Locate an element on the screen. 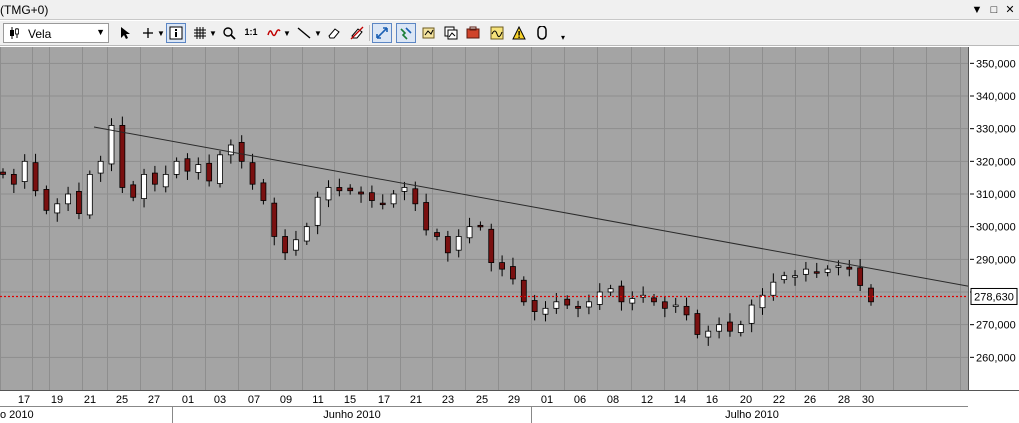 Image resolution: width=1019 pixels, height=423 pixels. select-tool-button is located at coordinates (125, 33).